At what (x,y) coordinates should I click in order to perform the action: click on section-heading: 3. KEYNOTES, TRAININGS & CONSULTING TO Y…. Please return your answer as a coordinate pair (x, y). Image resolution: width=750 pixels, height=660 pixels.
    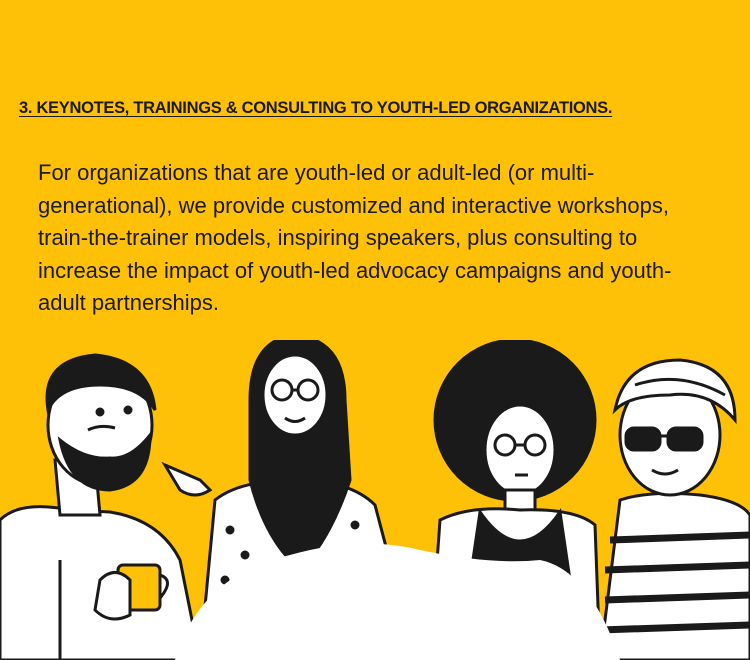
    Looking at the image, I should click on (316, 108).